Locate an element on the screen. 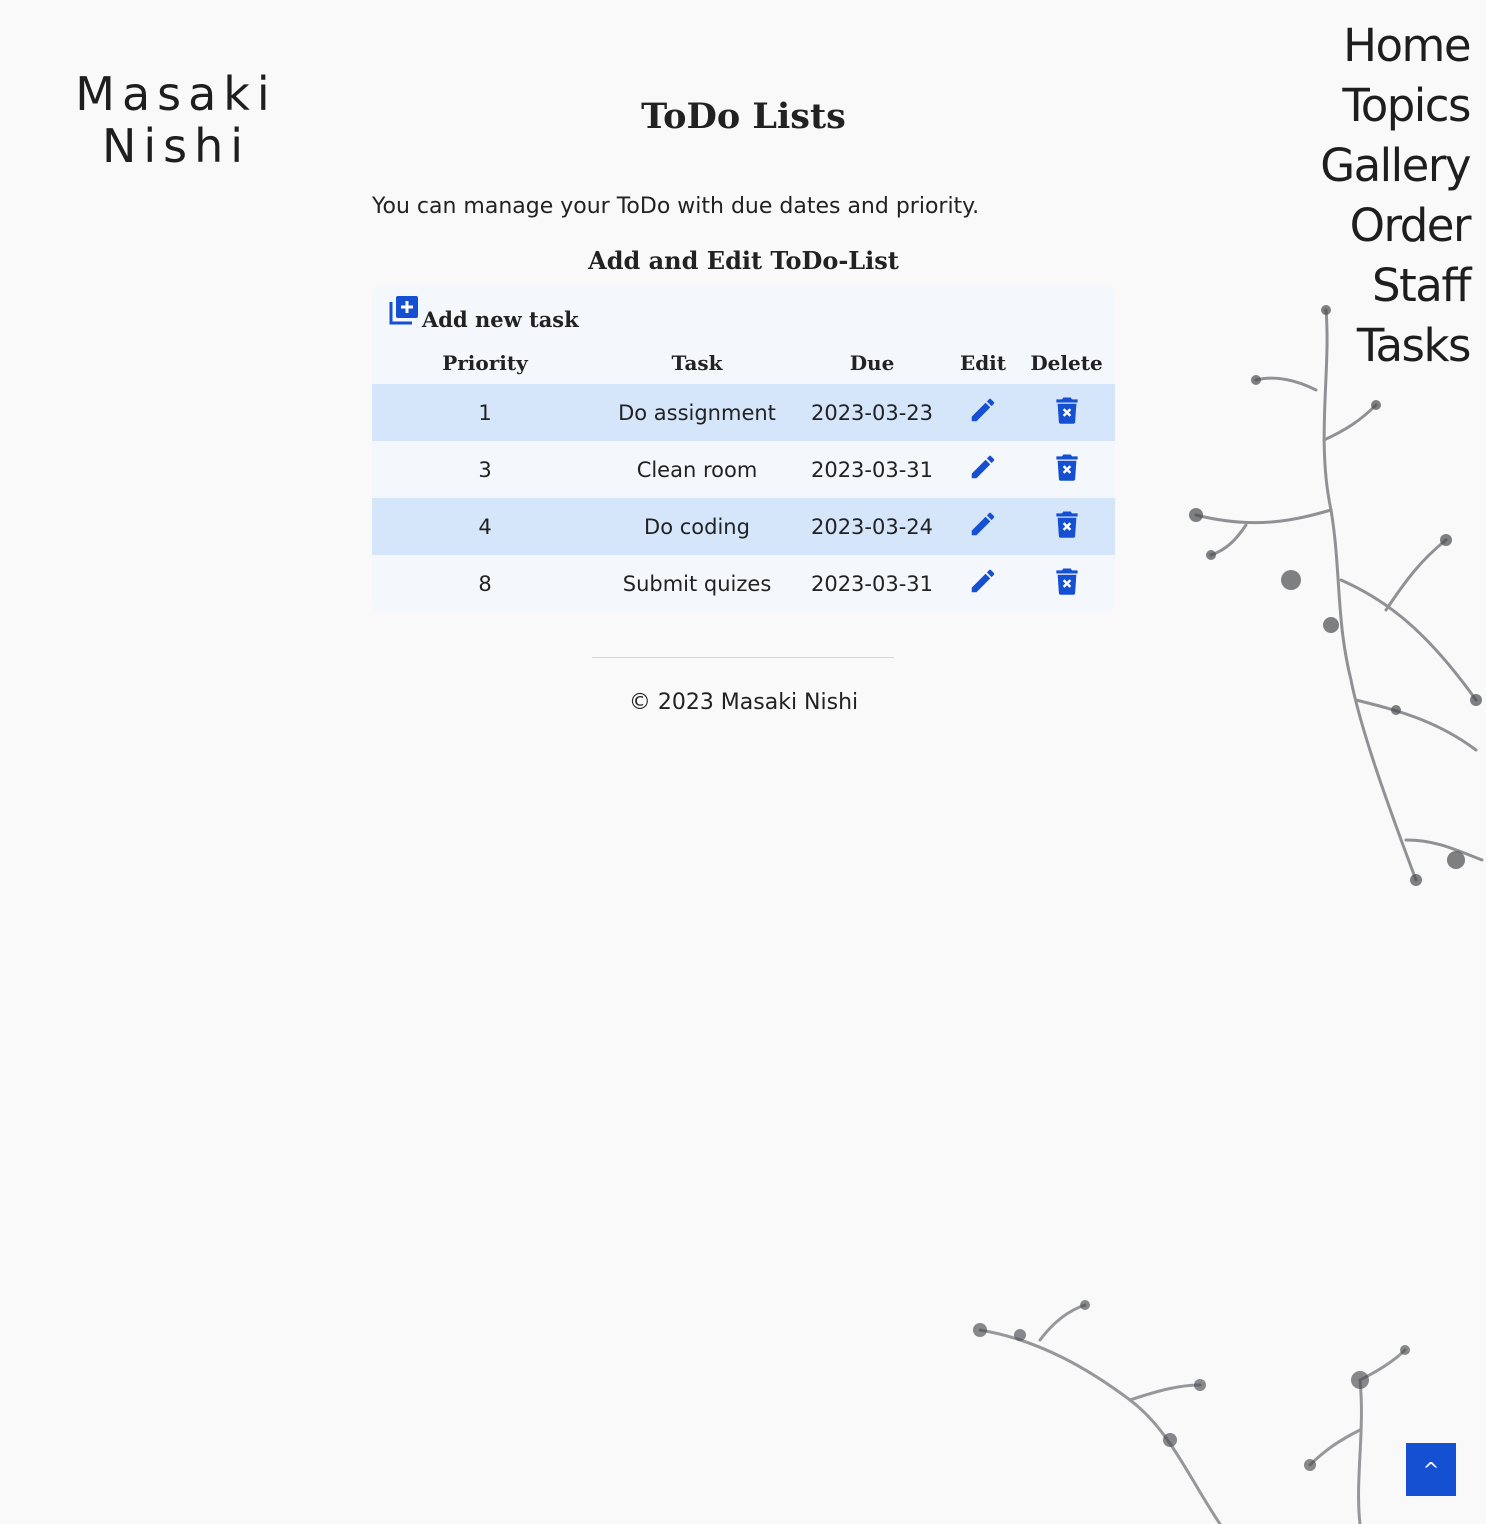 The height and width of the screenshot is (1524, 1486). cell-task: Do assignment is located at coordinates (697, 412).